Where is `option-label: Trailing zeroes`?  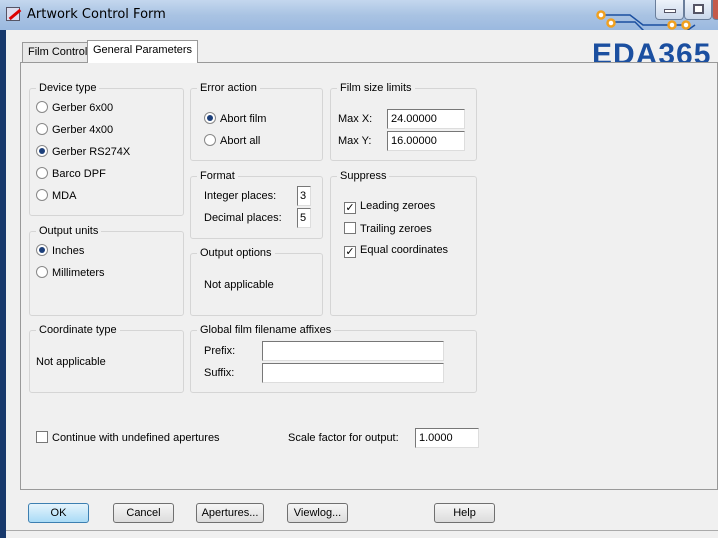 option-label: Trailing zeroes is located at coordinates (396, 229).